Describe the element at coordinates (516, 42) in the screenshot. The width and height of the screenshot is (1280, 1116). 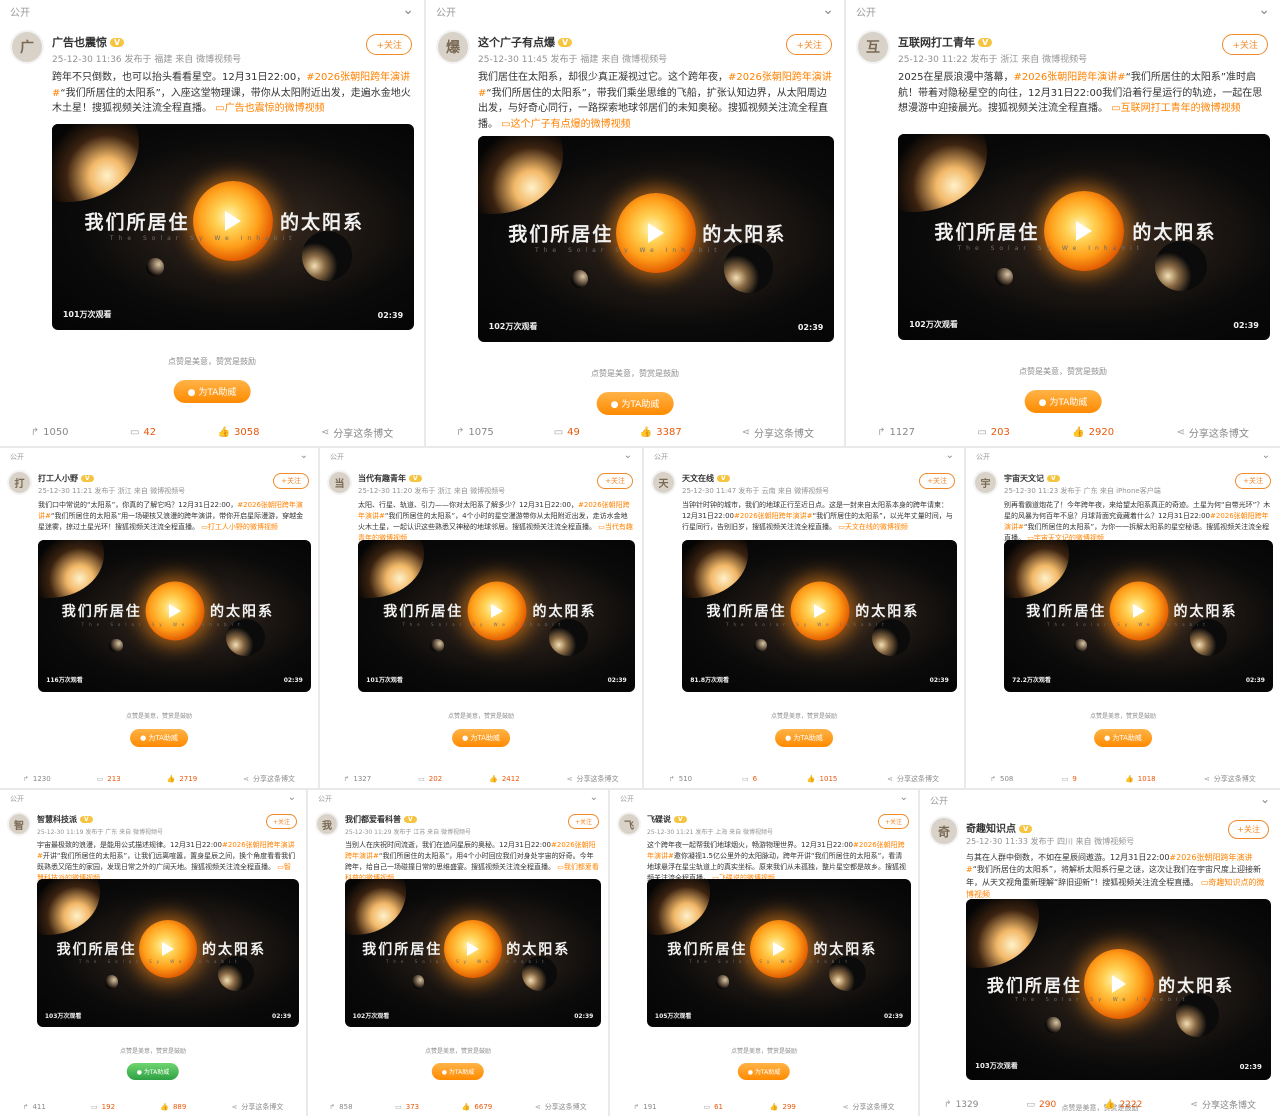
I see `username-text: 这个广子有点爆` at that location.